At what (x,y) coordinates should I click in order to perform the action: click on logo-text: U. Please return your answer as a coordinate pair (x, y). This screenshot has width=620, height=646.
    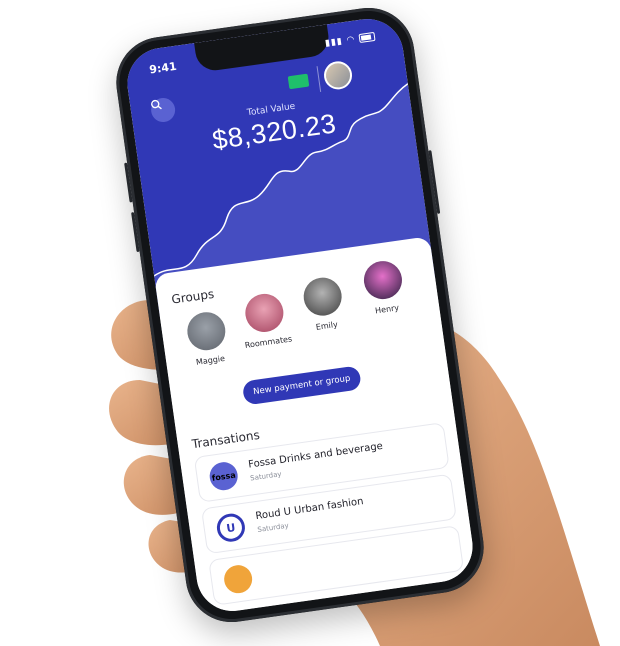
    Looking at the image, I should click on (231, 527).